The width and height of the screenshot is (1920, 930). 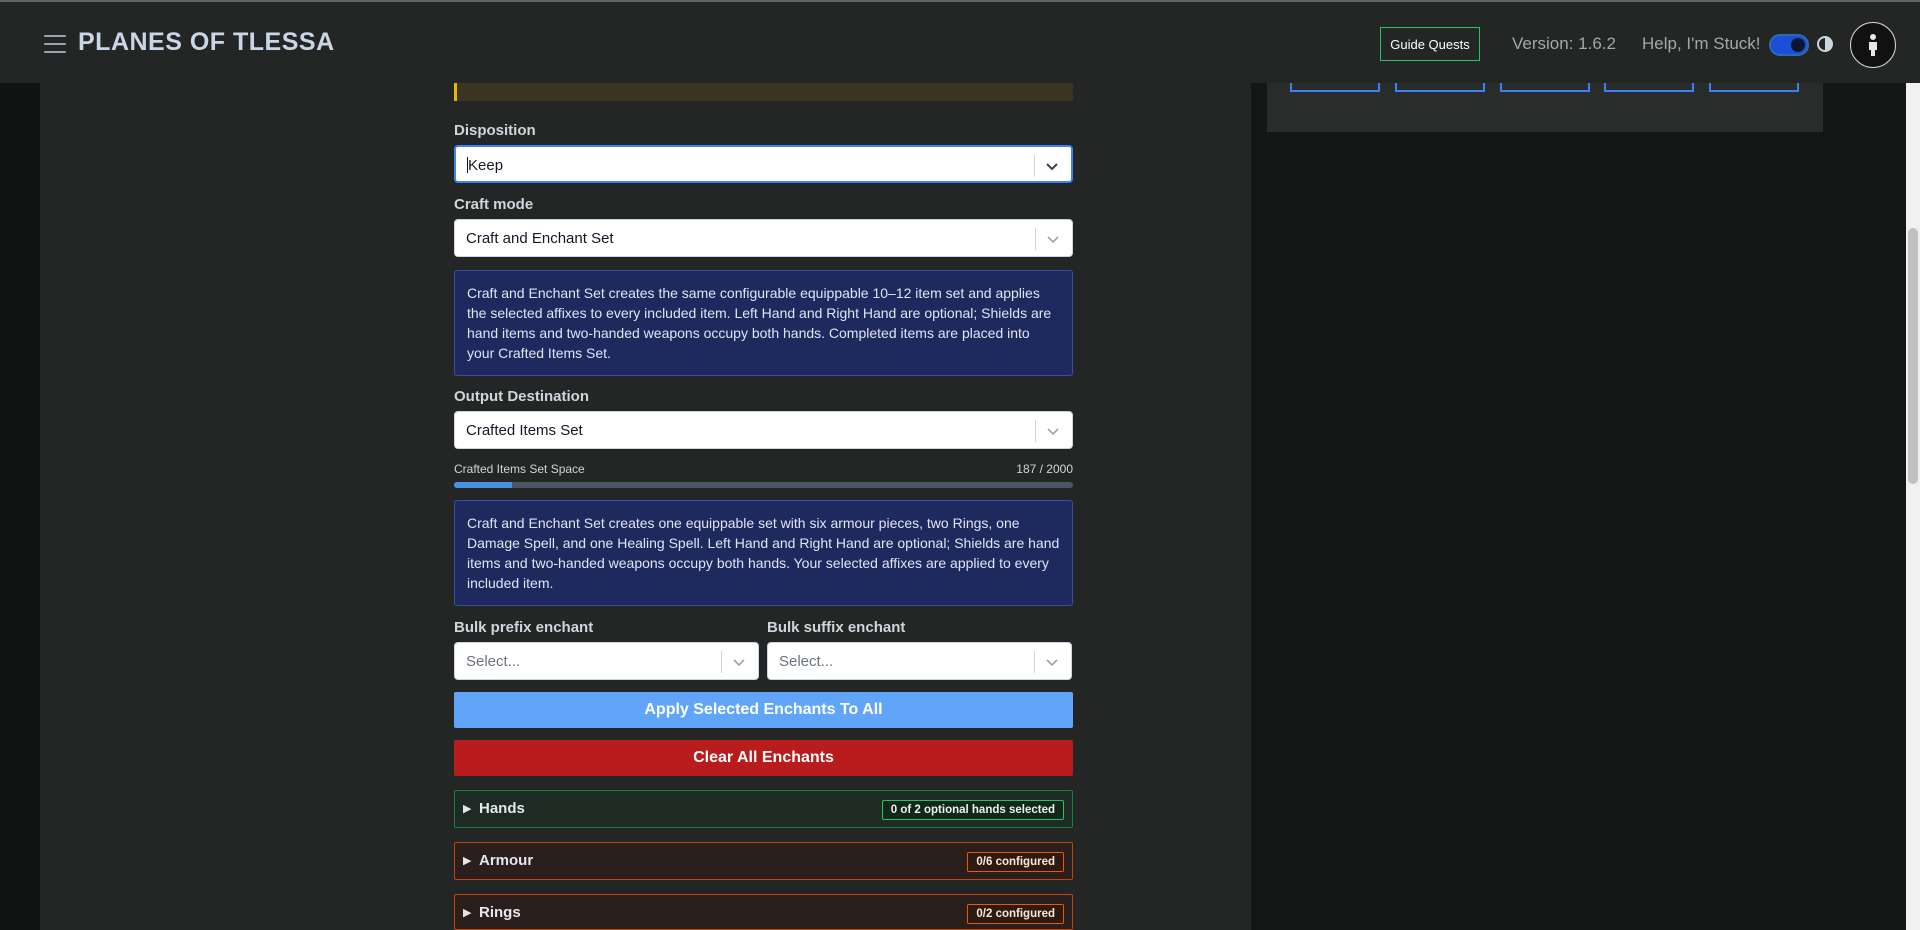 I want to click on section-title: Armour, so click(x=506, y=860).